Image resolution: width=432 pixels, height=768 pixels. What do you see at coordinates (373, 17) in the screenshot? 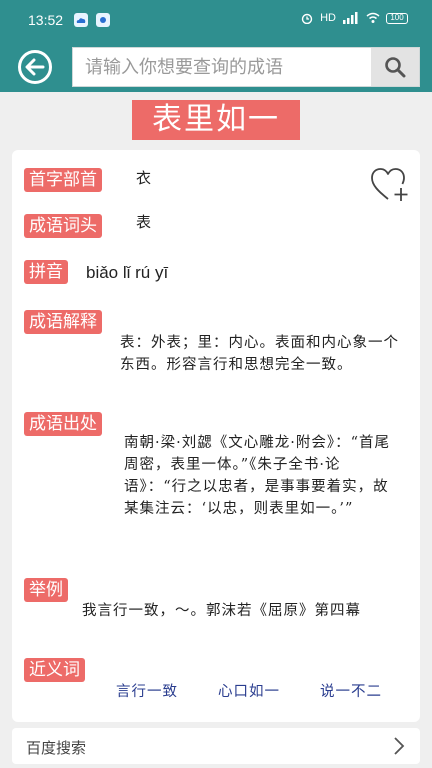
I see `wifi-icon` at bounding box center [373, 17].